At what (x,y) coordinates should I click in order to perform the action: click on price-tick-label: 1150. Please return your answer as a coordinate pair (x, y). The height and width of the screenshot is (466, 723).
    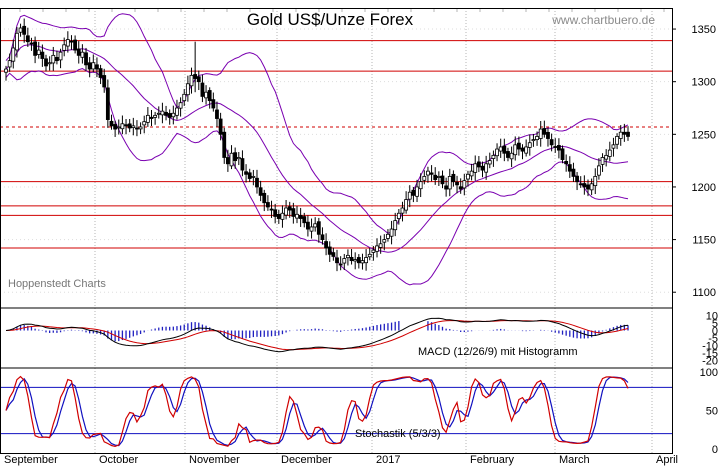
    Looking at the image, I should click on (704, 241).